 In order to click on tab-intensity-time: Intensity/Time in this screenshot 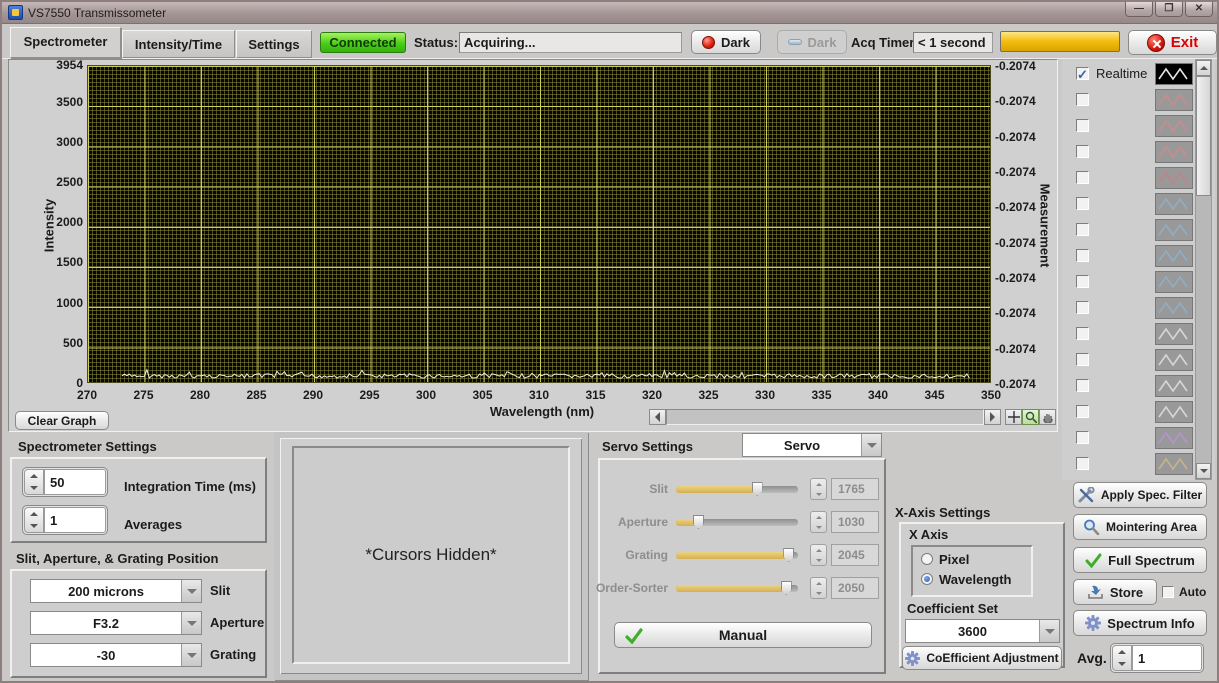, I will do `click(178, 44)`.